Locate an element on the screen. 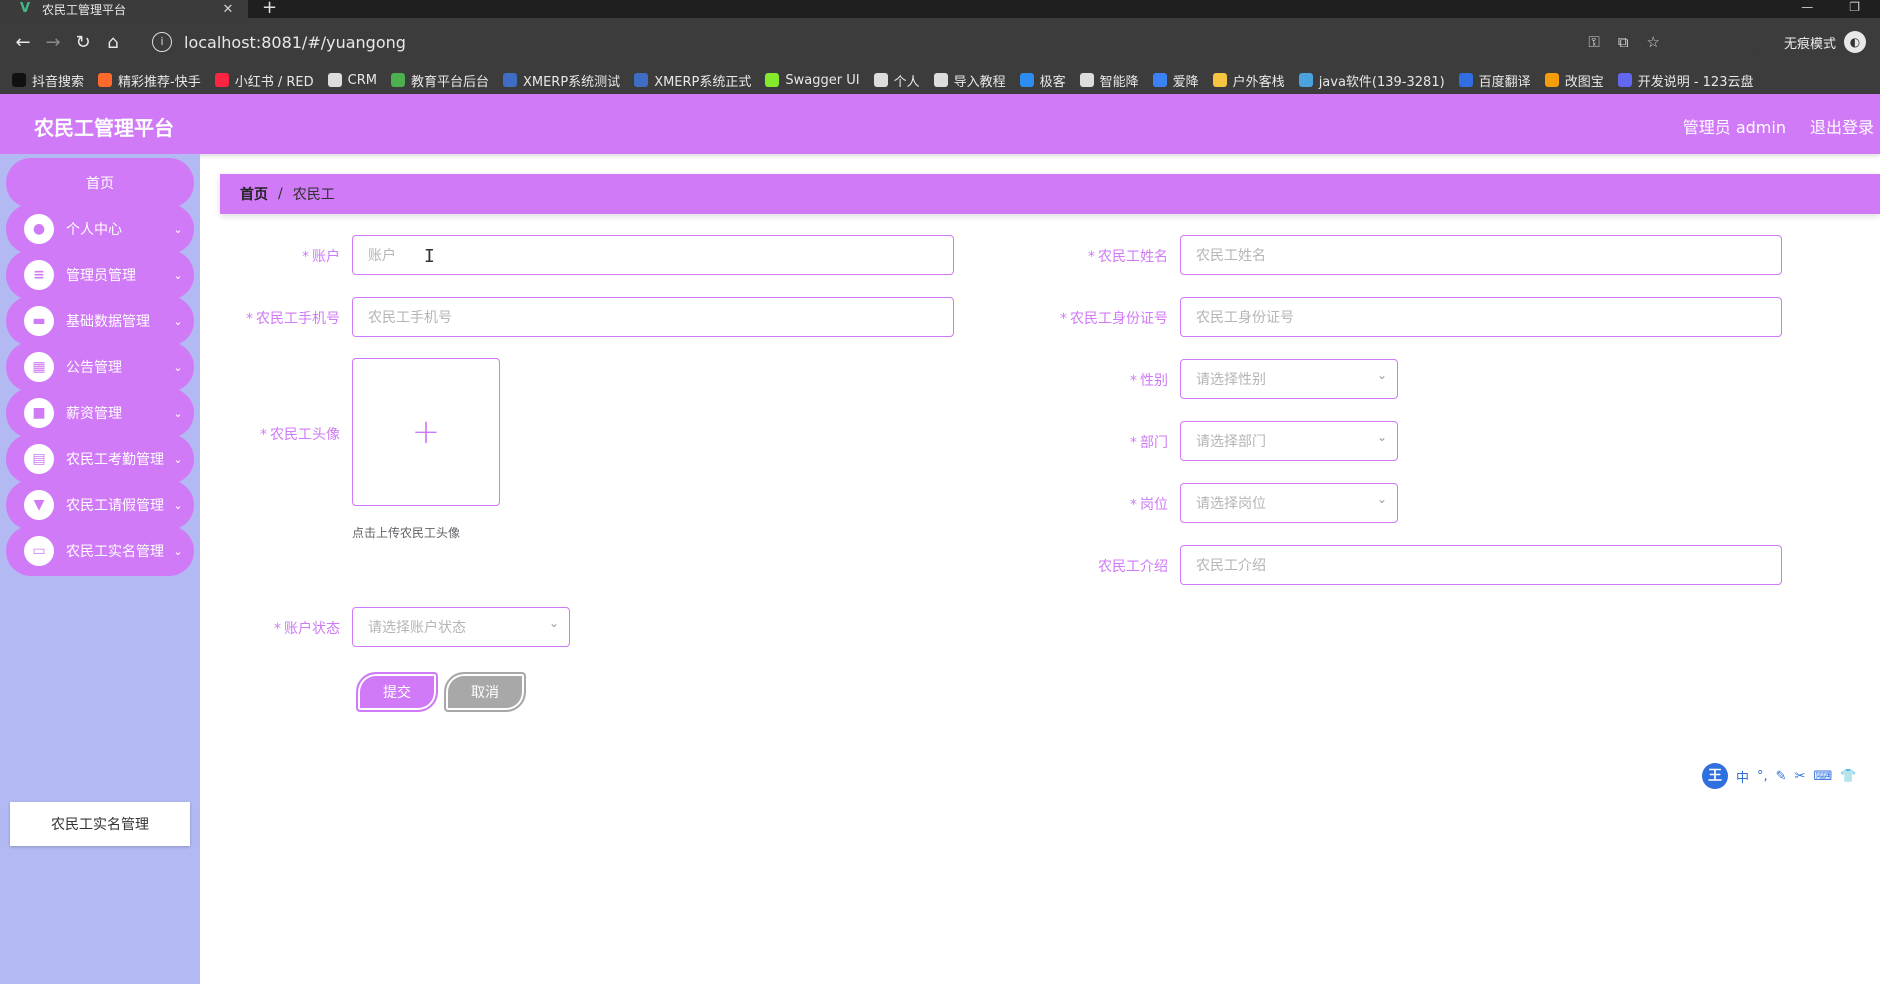  star-icon: ☆ is located at coordinates (1653, 42).